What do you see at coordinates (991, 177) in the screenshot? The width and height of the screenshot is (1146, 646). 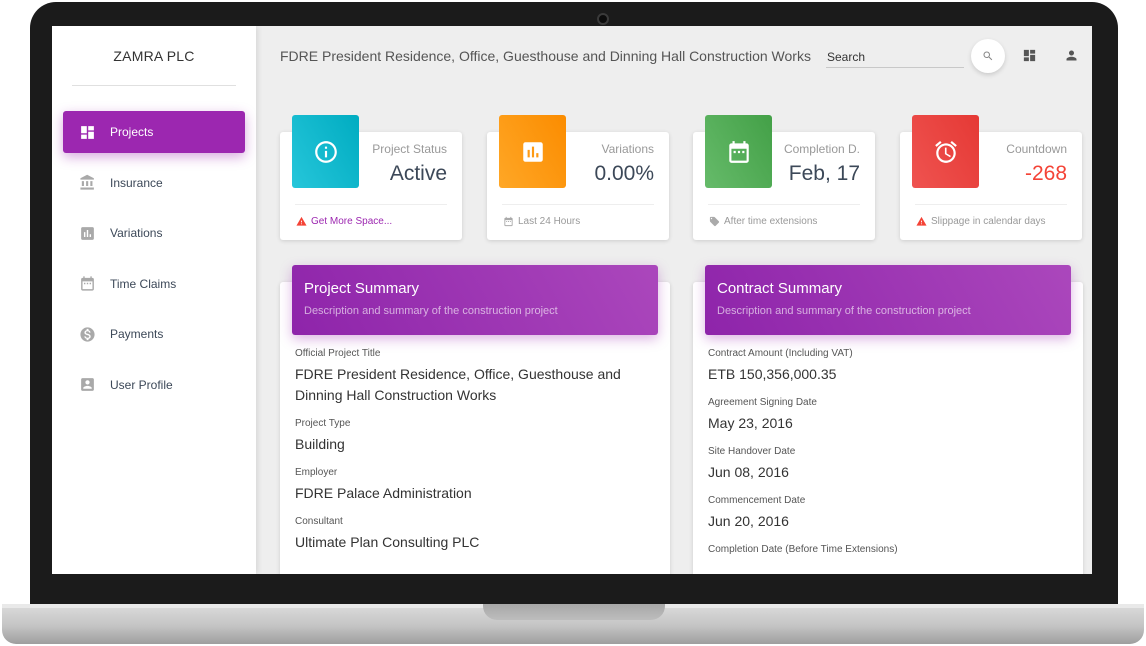 I see `stat-card-countdown: Countdown -268 Slippage in calendar days` at bounding box center [991, 177].